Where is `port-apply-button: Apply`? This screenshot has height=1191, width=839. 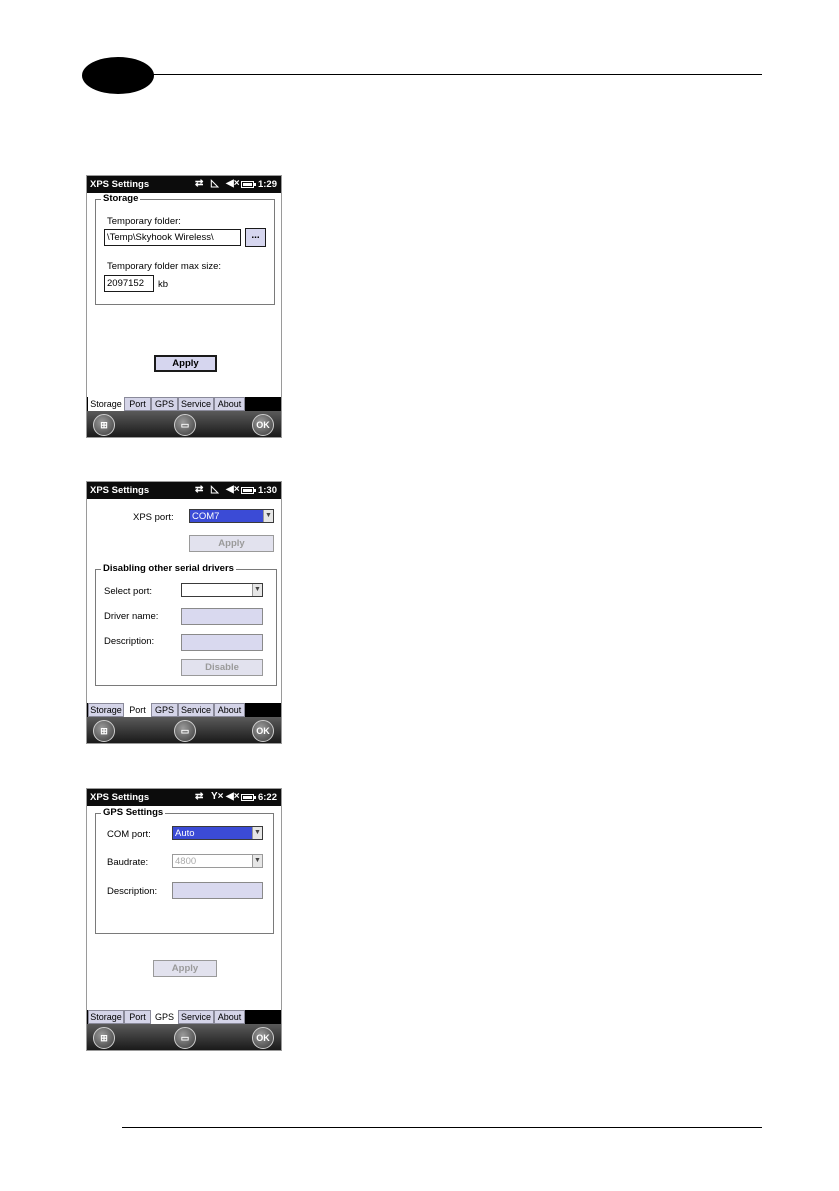
port-apply-button: Apply is located at coordinates (231, 543).